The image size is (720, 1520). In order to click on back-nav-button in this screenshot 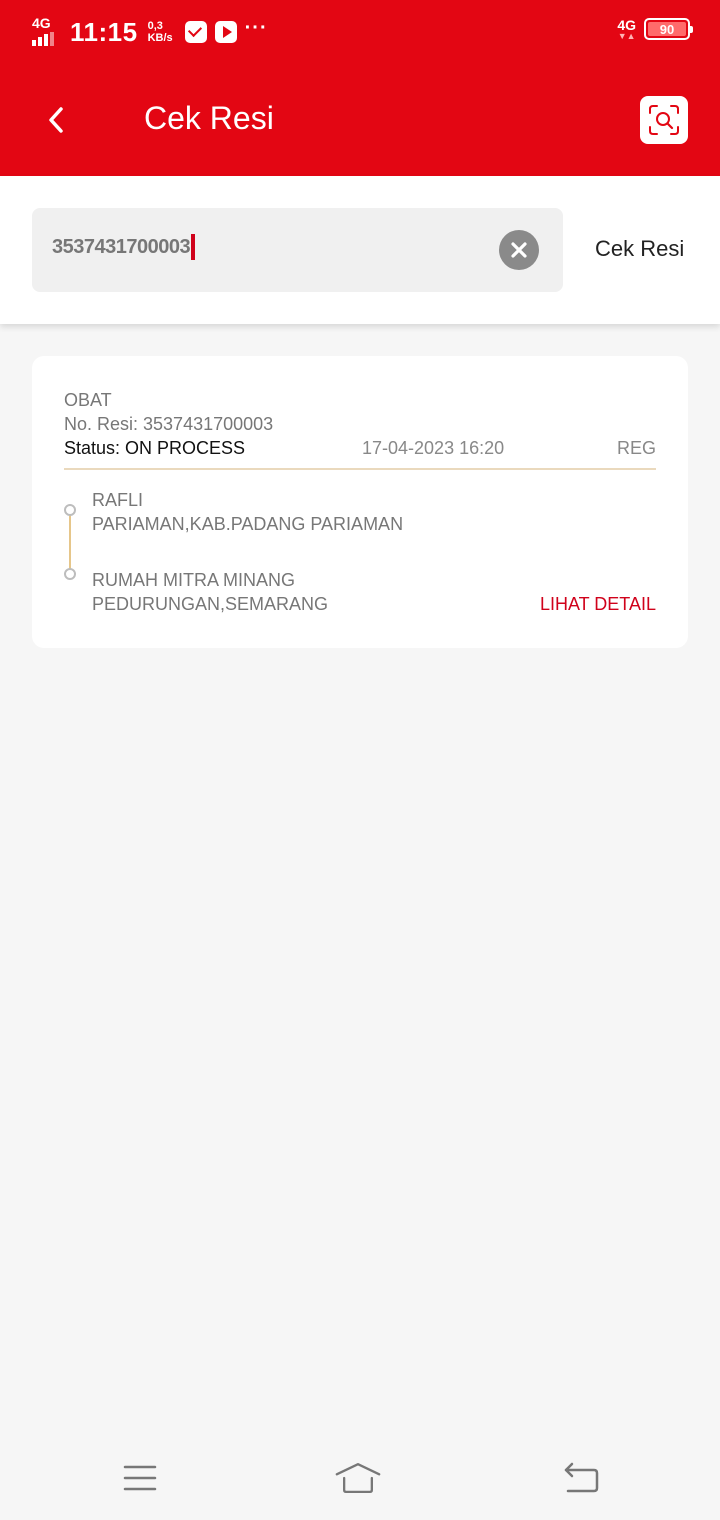, I will do `click(580, 1478)`.